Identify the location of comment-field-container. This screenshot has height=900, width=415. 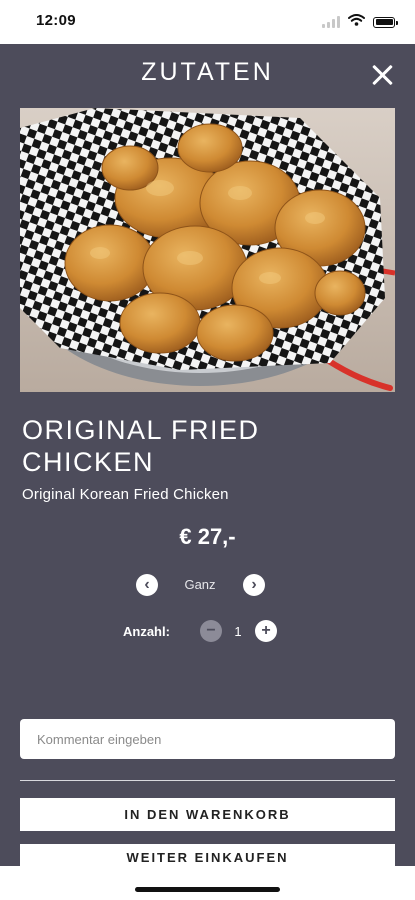
(207, 739).